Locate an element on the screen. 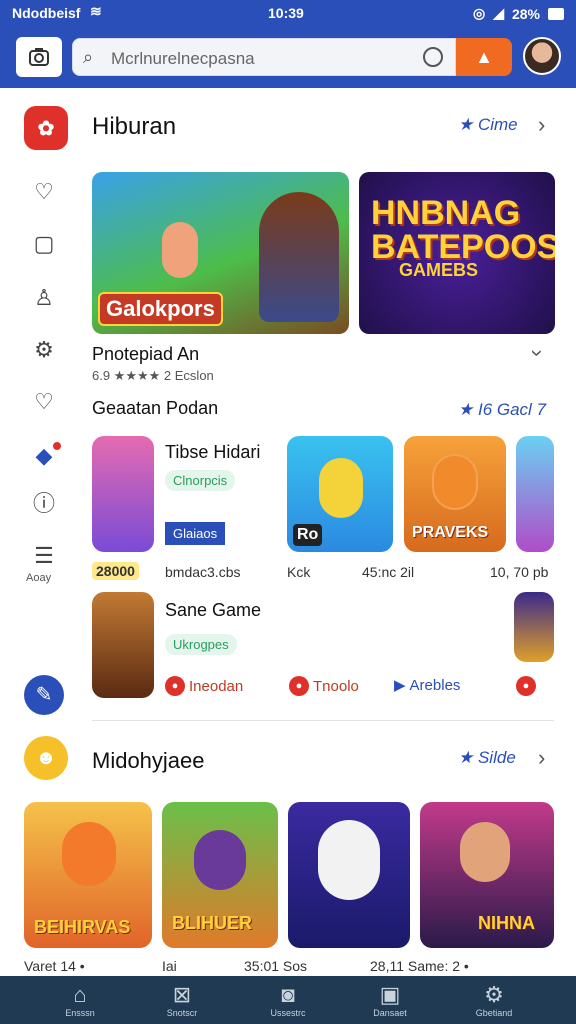 This screenshot has width=576, height=1024. nav-home: ⌂ Ensssn is located at coordinates (80, 1000).